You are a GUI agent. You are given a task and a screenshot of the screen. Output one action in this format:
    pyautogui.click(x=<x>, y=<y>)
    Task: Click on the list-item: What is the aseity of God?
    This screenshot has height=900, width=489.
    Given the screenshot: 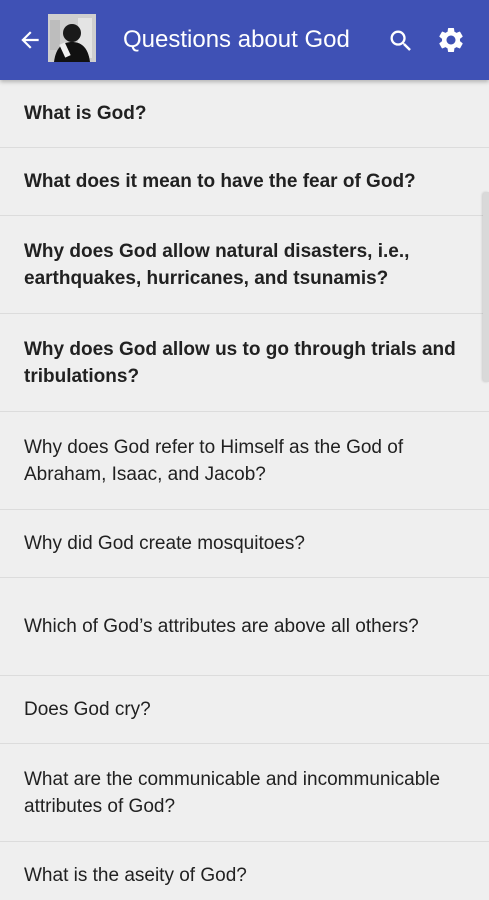 What is the action you would take?
    pyautogui.click(x=244, y=871)
    